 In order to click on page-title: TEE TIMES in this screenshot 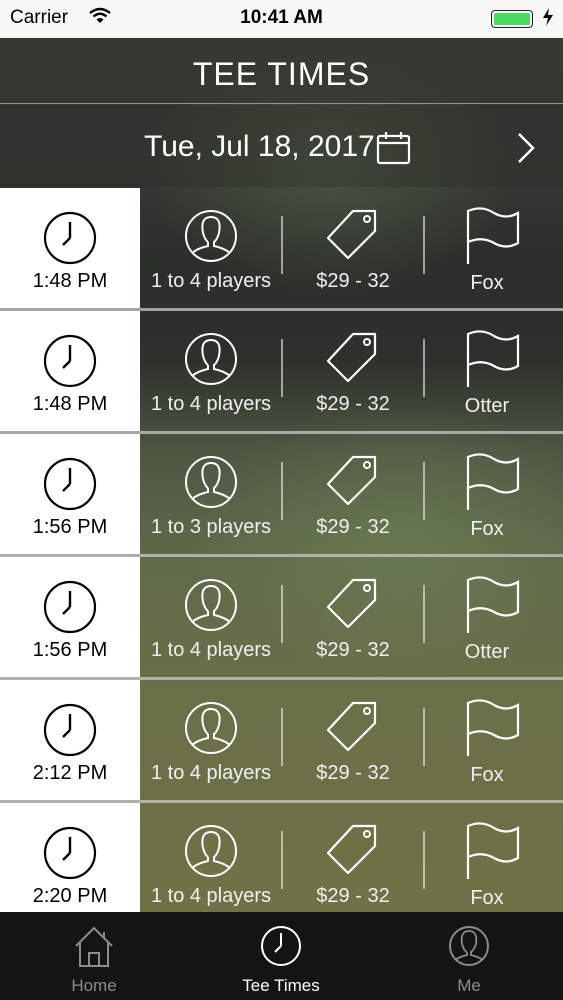, I will do `click(281, 74)`.